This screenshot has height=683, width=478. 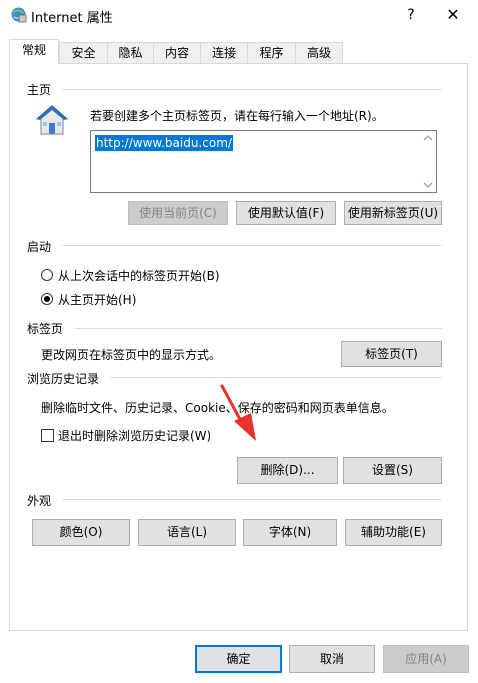 What do you see at coordinates (263, 161) in the screenshot?
I see `home-page-url-textarea: http://www.baidu.com/` at bounding box center [263, 161].